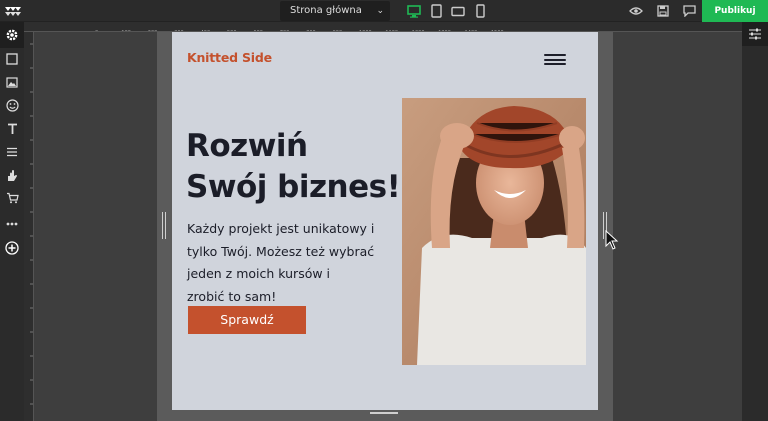  What do you see at coordinates (612, 240) in the screenshot?
I see `mouse-cursor-icon` at bounding box center [612, 240].